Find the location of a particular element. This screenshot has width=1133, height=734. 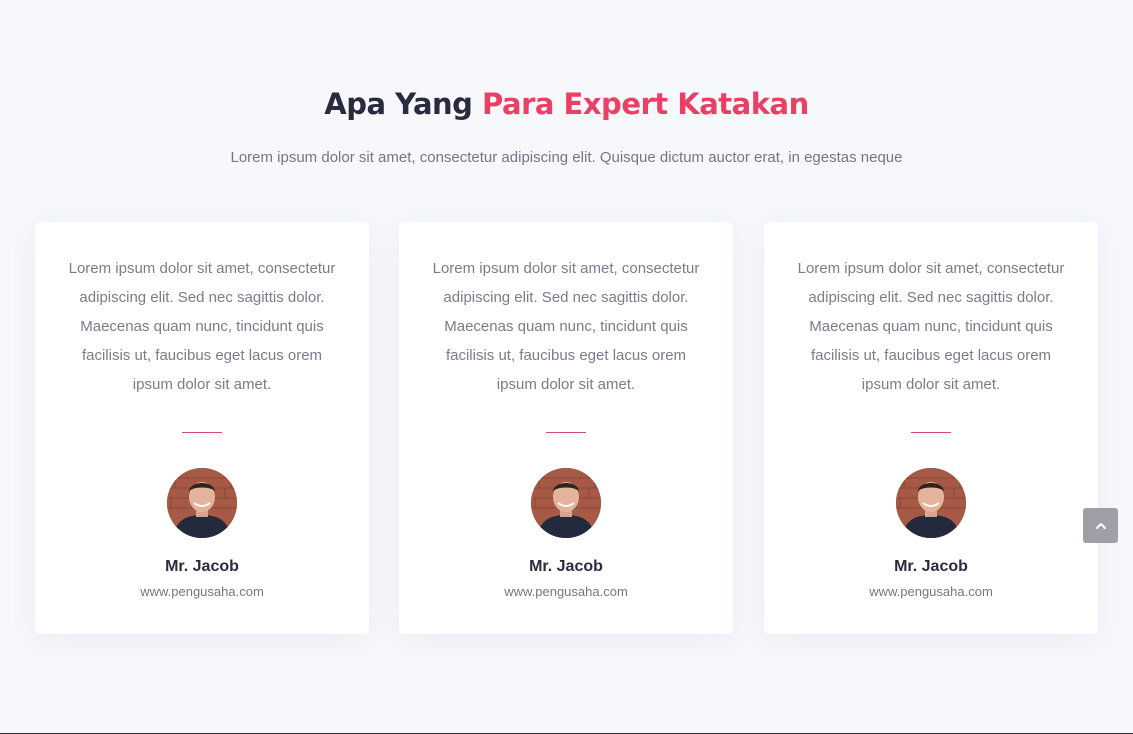

section-title: Apa Yang Para Expert Katakan is located at coordinates (566, 104).